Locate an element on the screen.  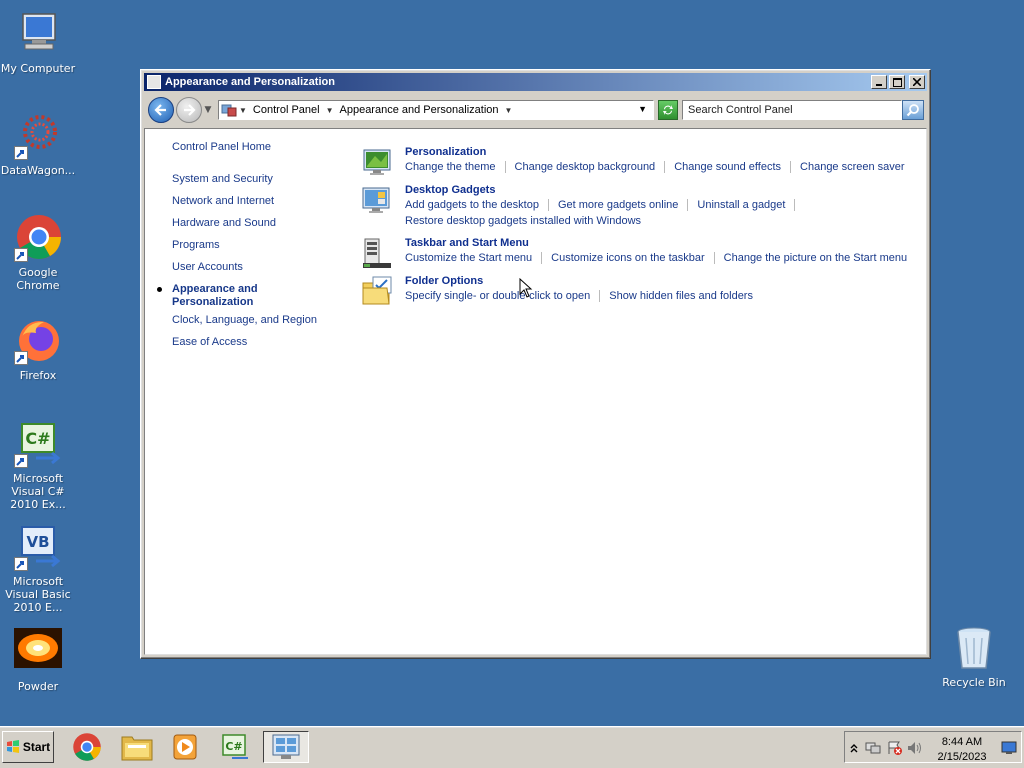
desktop-icon-label: My Computer is located at coordinates (38, 68).